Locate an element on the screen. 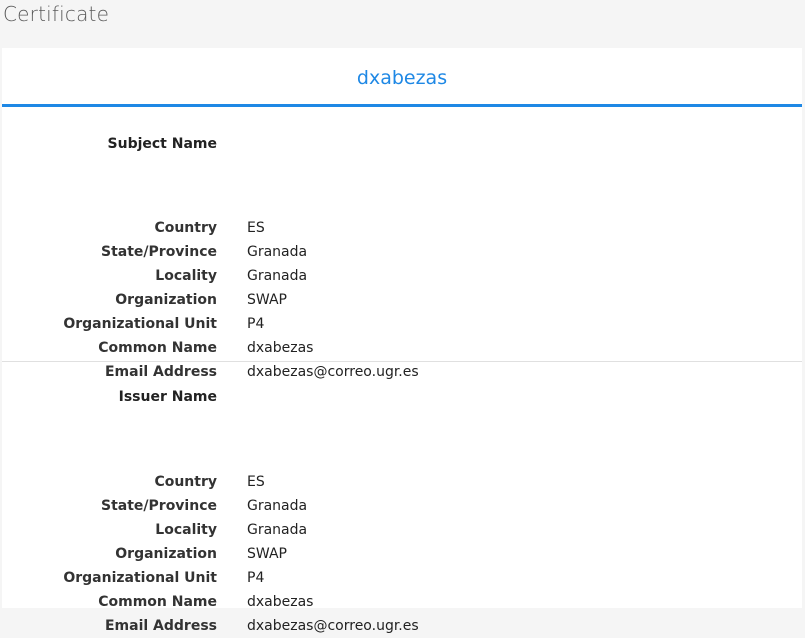  issuer-field-row: Country ES is located at coordinates (402, 482).